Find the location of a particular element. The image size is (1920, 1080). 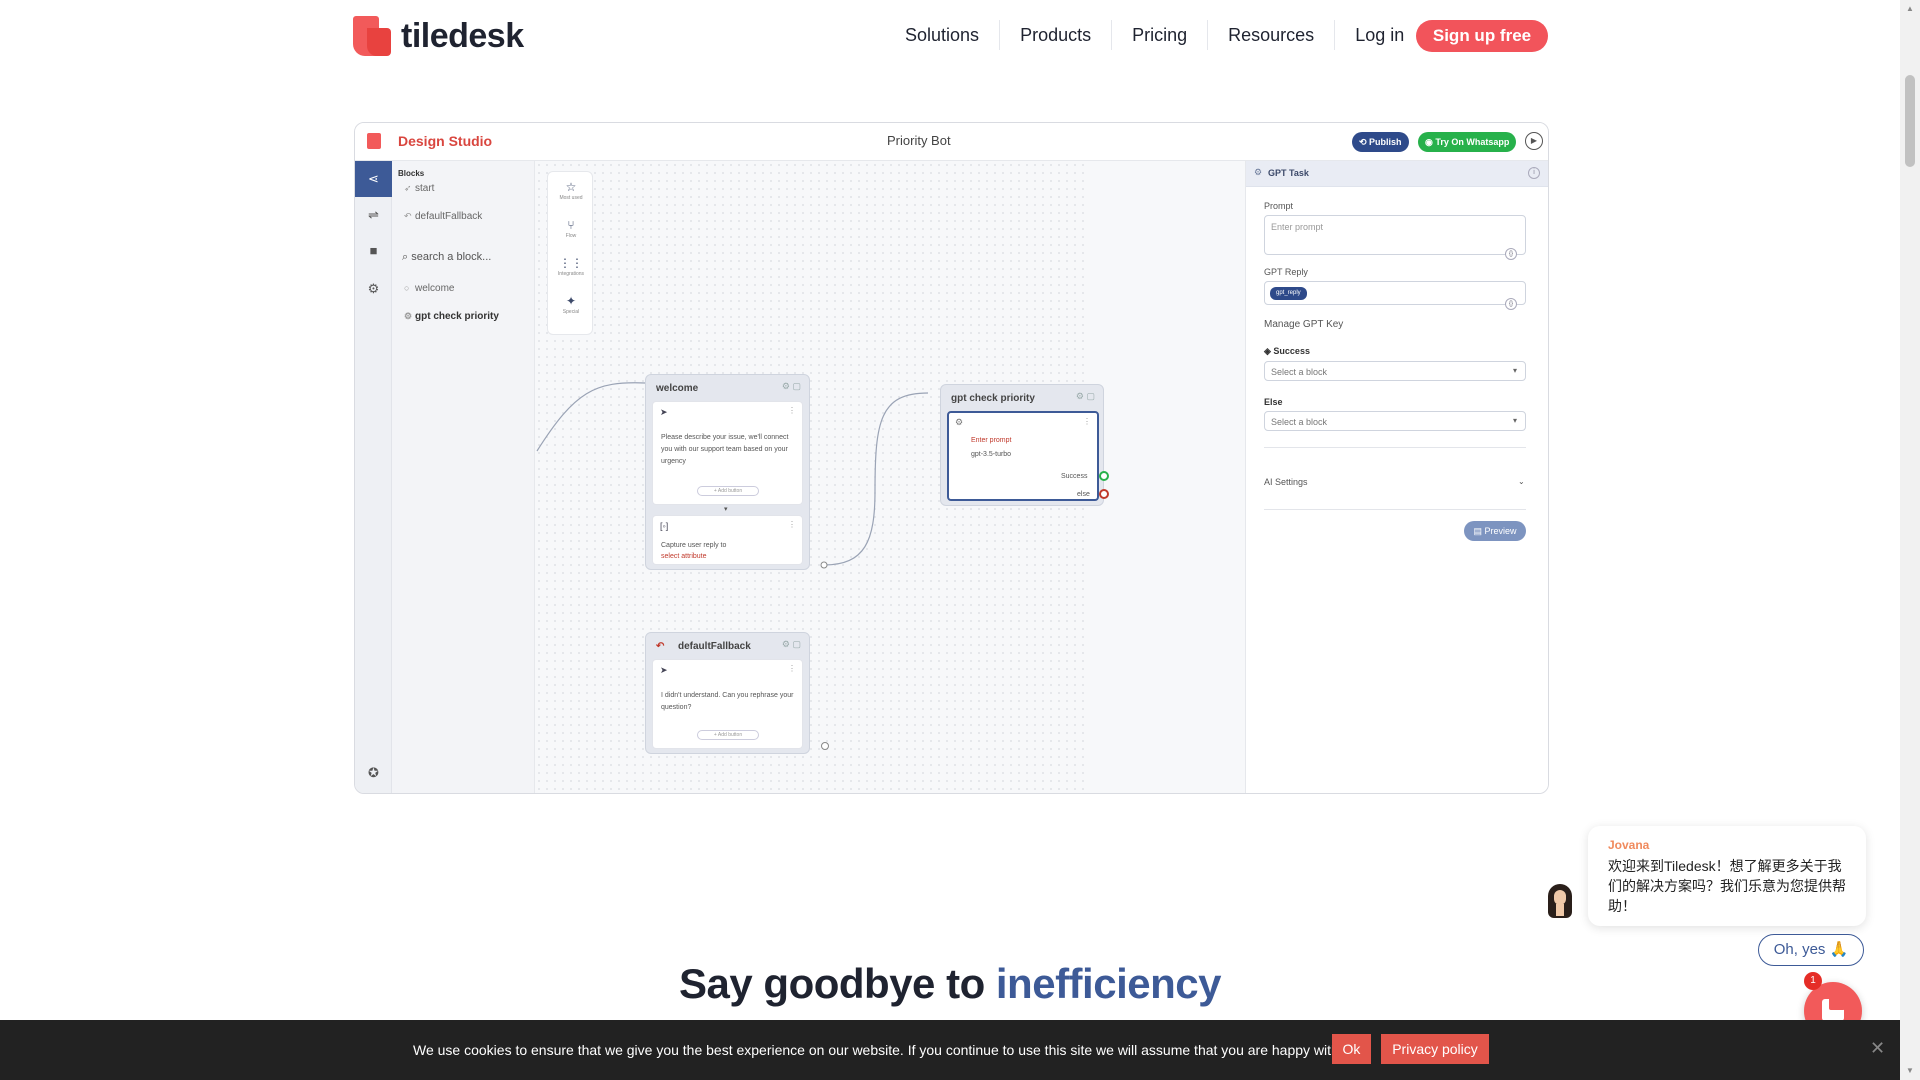

lock-icon: ■ is located at coordinates (373, 251).